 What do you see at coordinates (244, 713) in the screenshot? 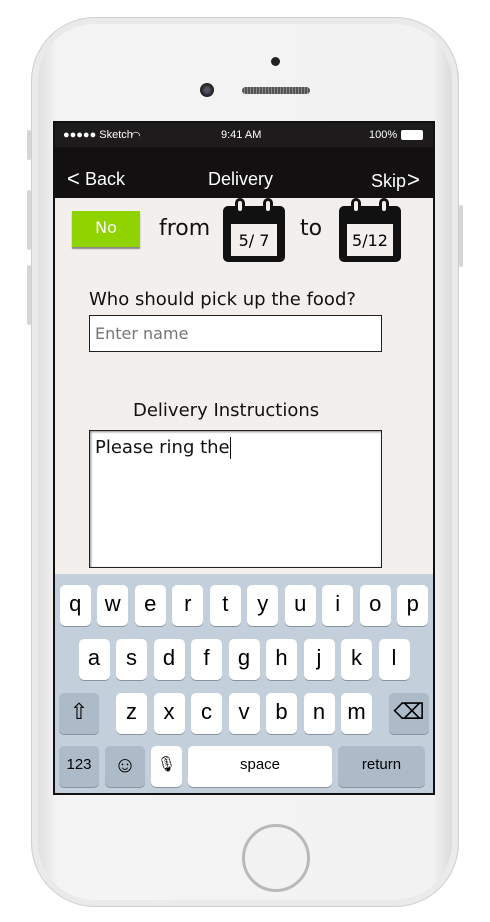
I see `key: v` at bounding box center [244, 713].